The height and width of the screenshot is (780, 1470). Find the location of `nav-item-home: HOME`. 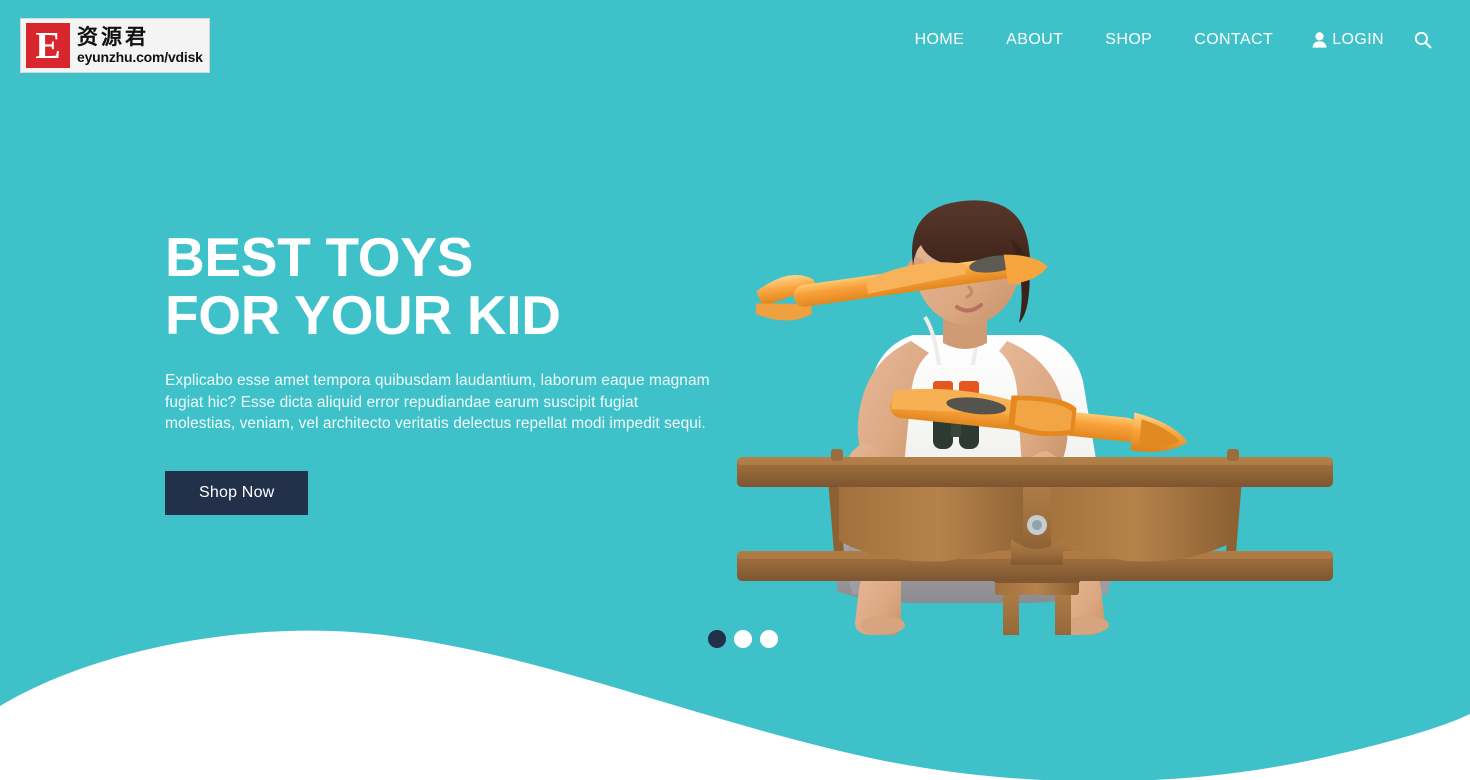

nav-item-home: HOME is located at coordinates (940, 40).